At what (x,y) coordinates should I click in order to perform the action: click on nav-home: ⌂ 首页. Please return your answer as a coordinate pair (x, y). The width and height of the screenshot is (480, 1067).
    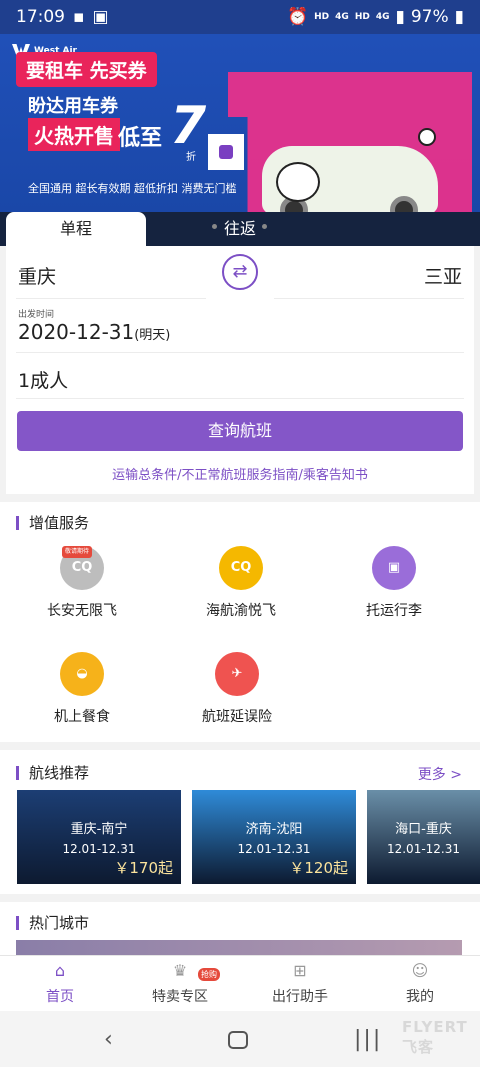
    Looking at the image, I should click on (60, 984).